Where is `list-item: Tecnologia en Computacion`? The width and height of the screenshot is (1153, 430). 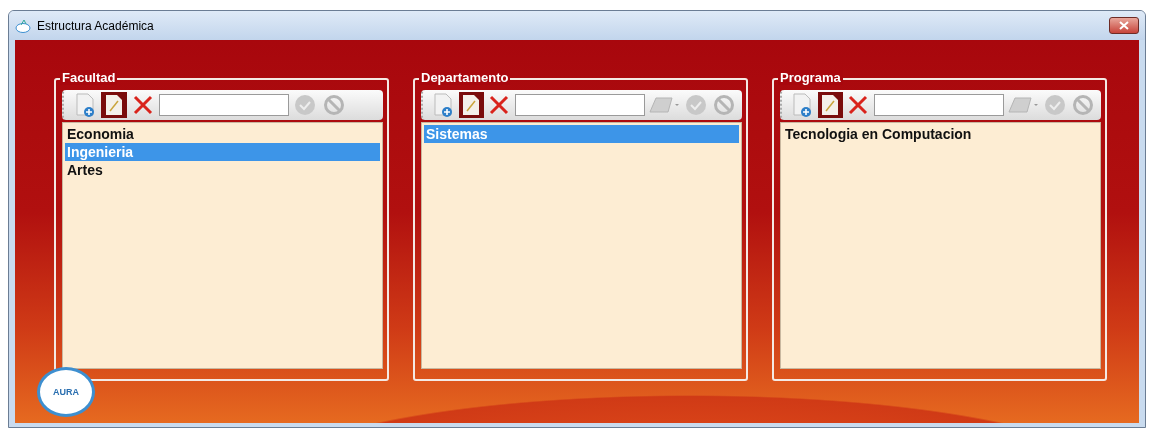 list-item: Tecnologia en Computacion is located at coordinates (940, 134).